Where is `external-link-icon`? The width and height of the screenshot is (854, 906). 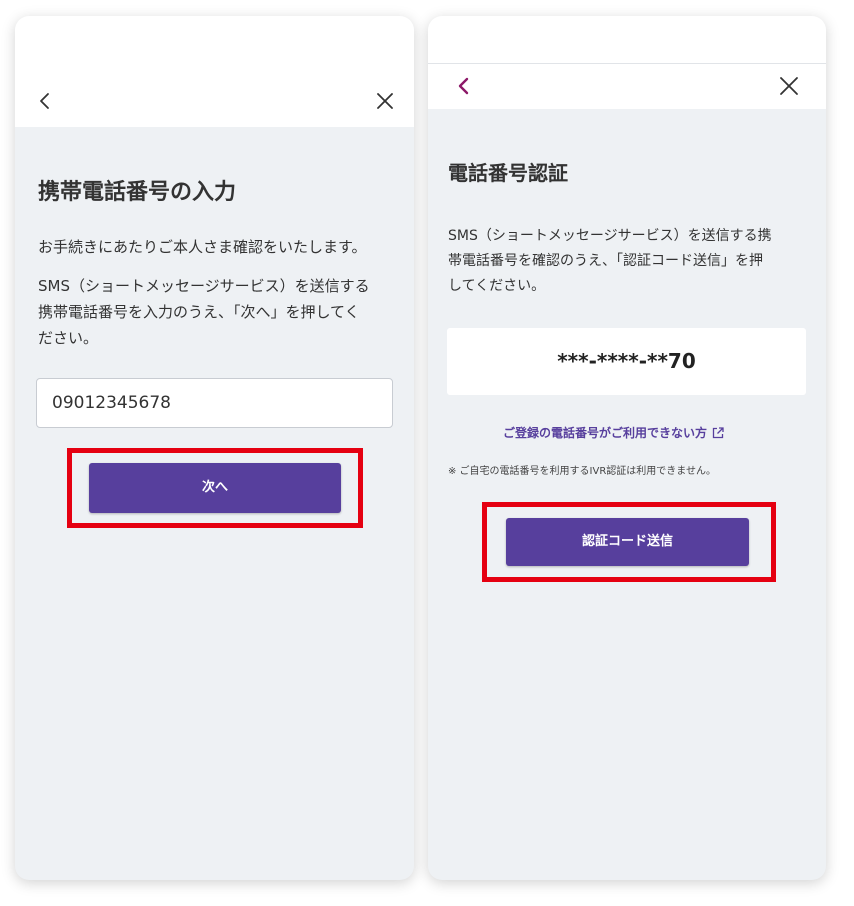
external-link-icon is located at coordinates (718, 434).